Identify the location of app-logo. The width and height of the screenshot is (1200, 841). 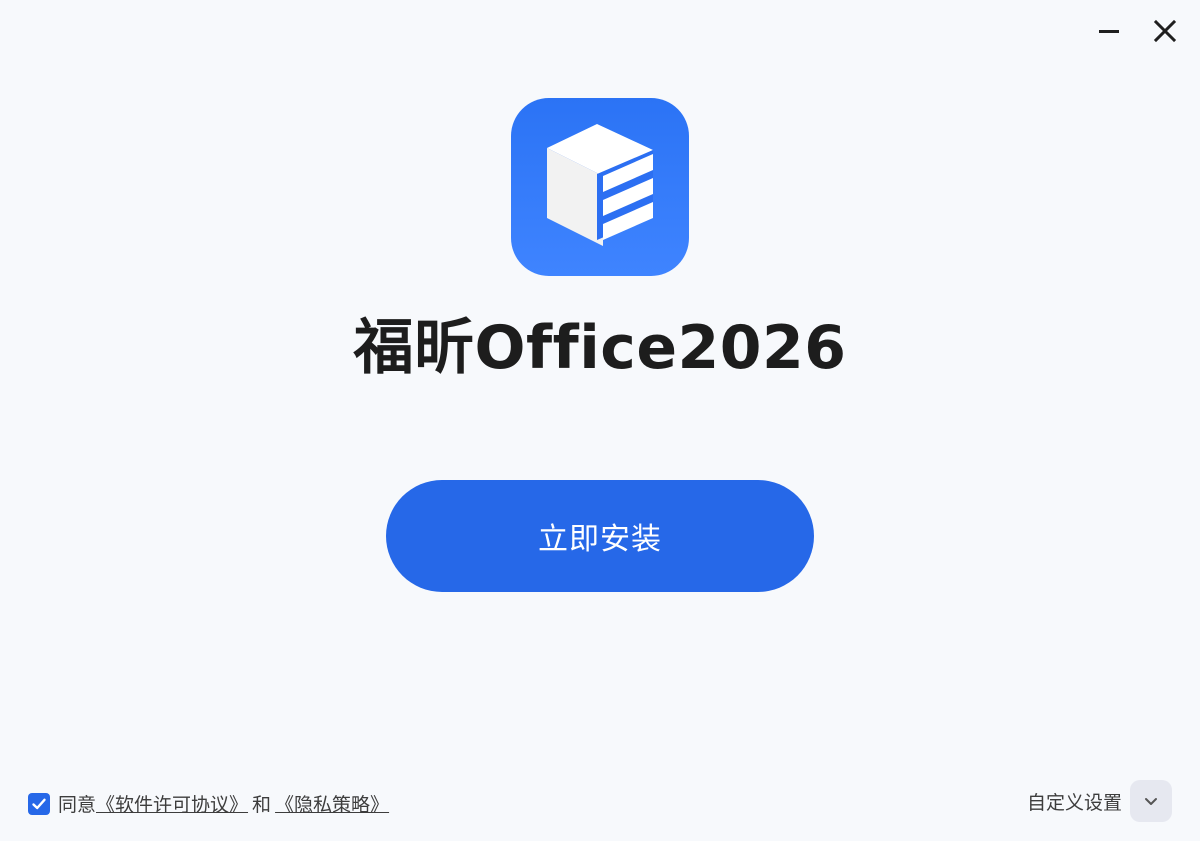
(600, 187).